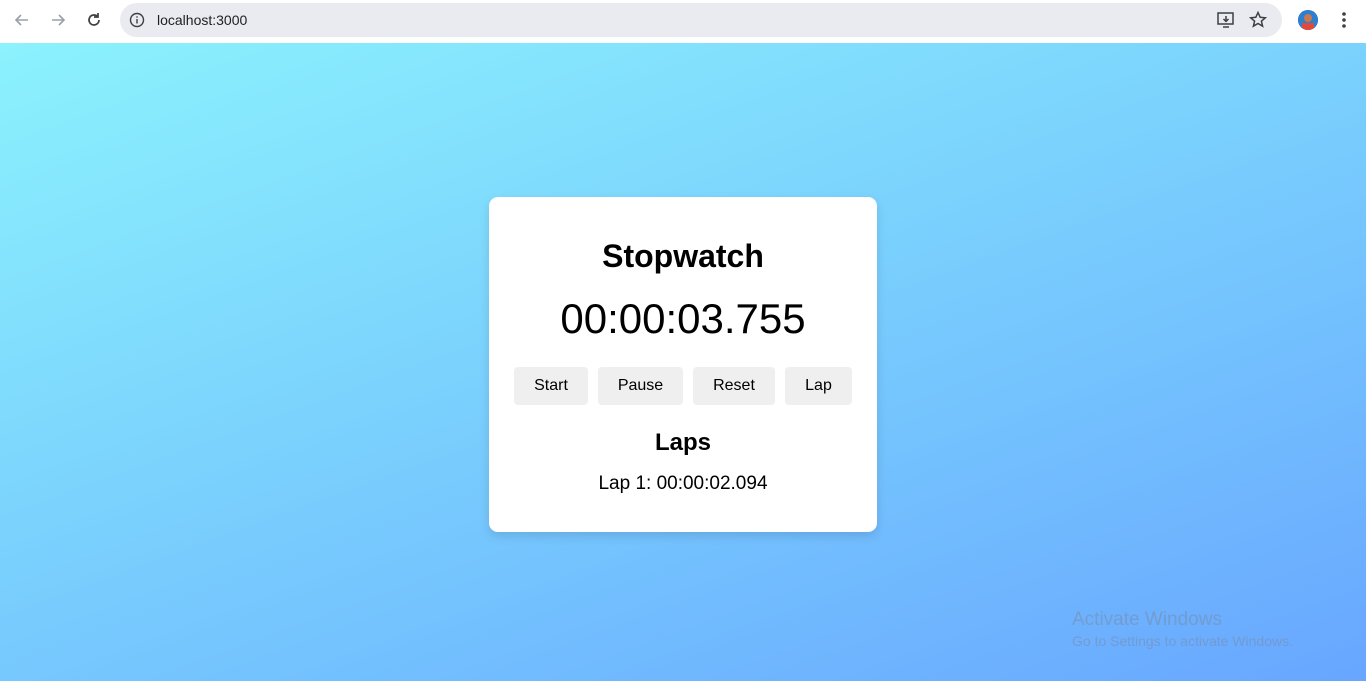 The width and height of the screenshot is (1366, 681). Describe the element at coordinates (682, 442) in the screenshot. I see `laps-heading: Laps` at that location.